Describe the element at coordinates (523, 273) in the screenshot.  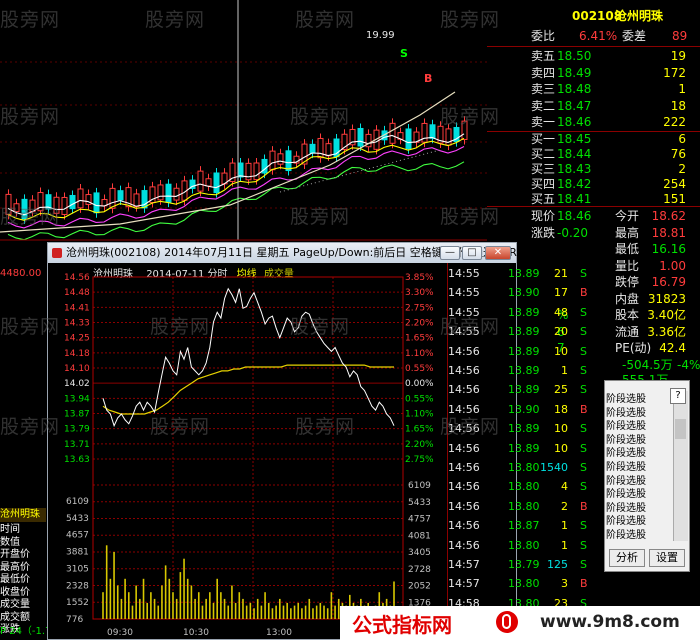
I see `tick-row: 14:55 13.89 21 S` at that location.